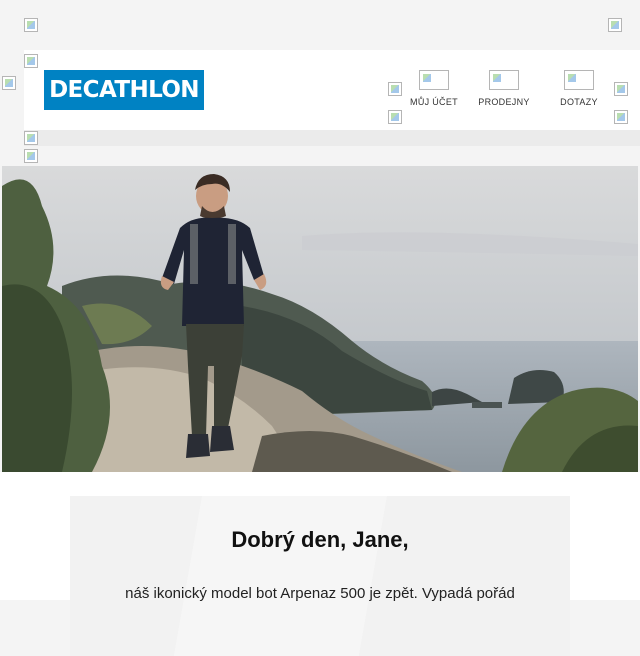  I want to click on nav-label: PRODEJNY, so click(504, 102).